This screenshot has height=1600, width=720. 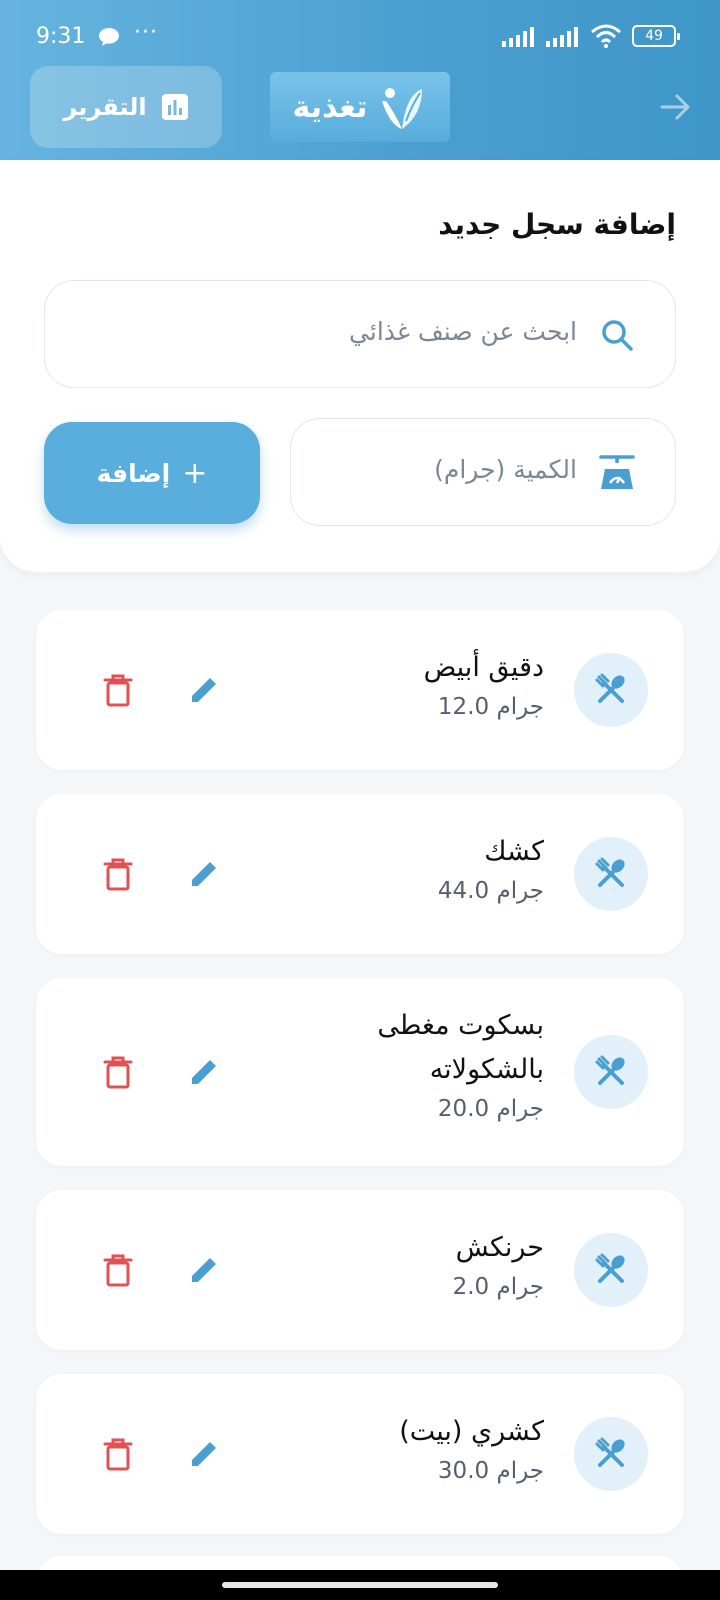 I want to click on home-gesture-handle, so click(x=360, y=1585).